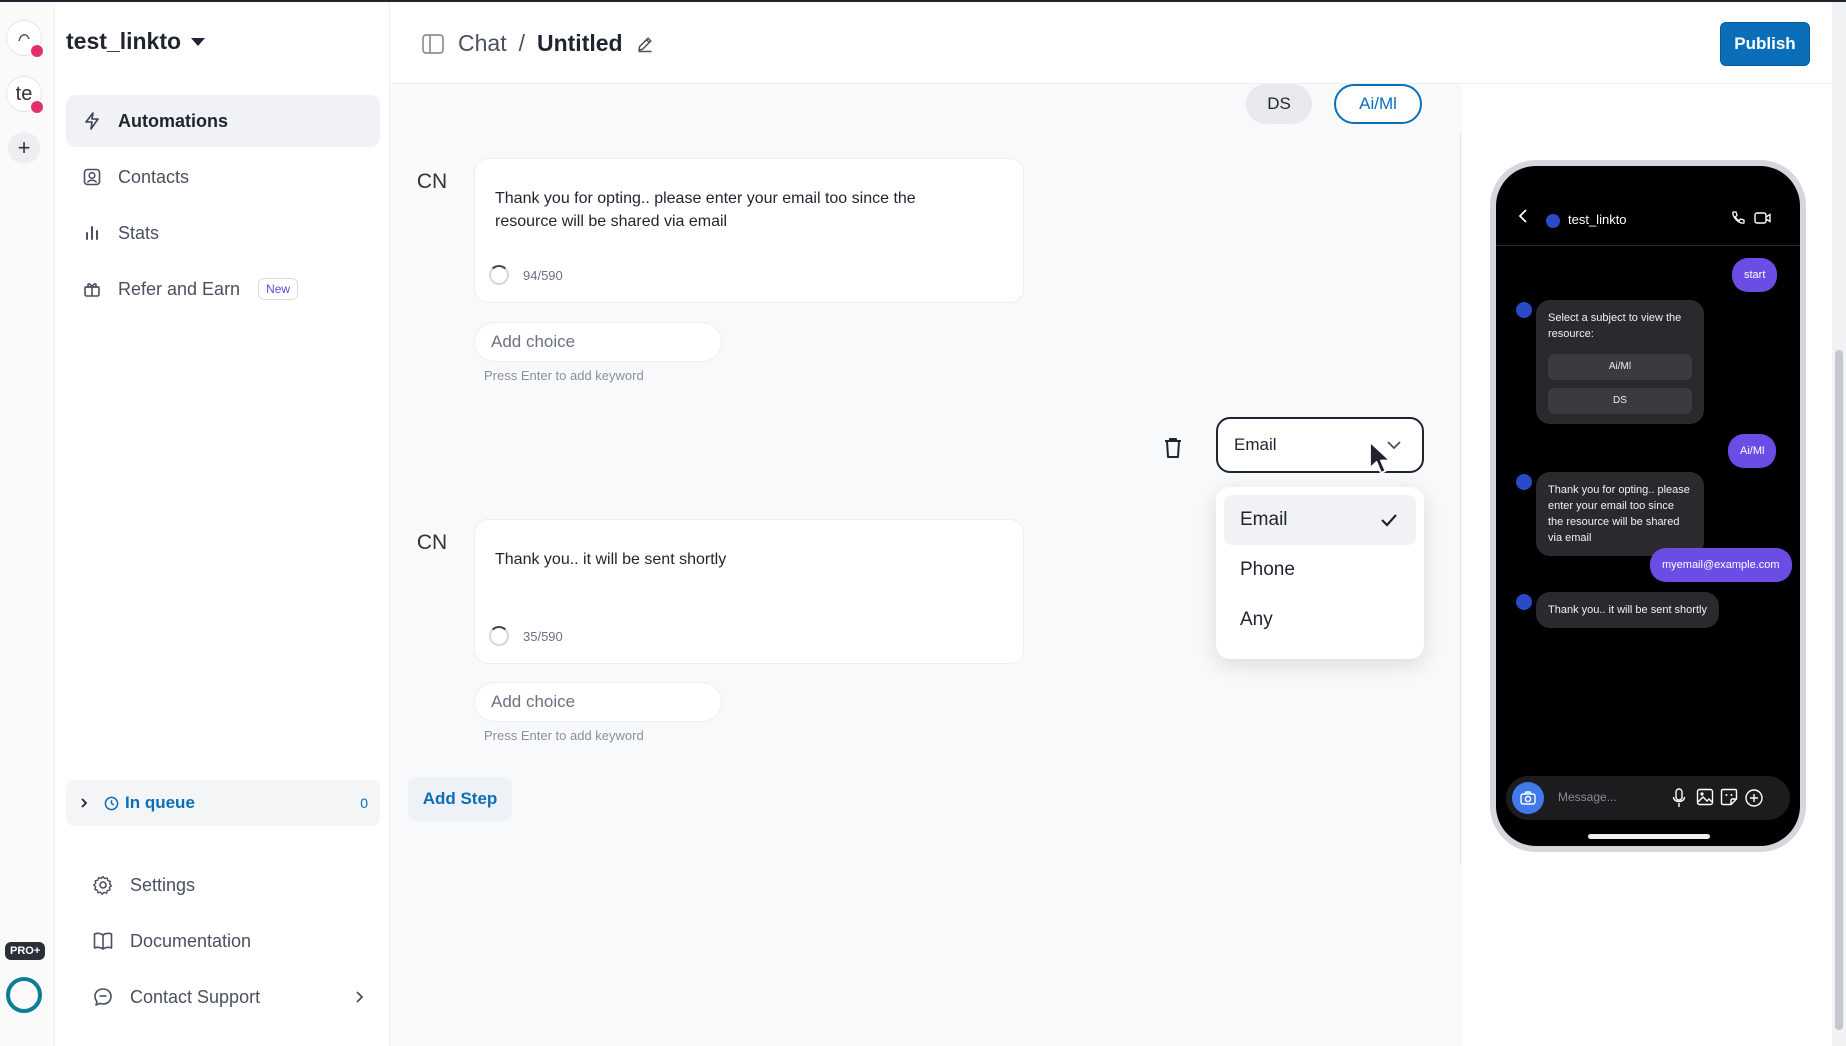 Image resolution: width=1846 pixels, height=1046 pixels. Describe the element at coordinates (92, 121) in the screenshot. I see `lightning-icon` at that location.